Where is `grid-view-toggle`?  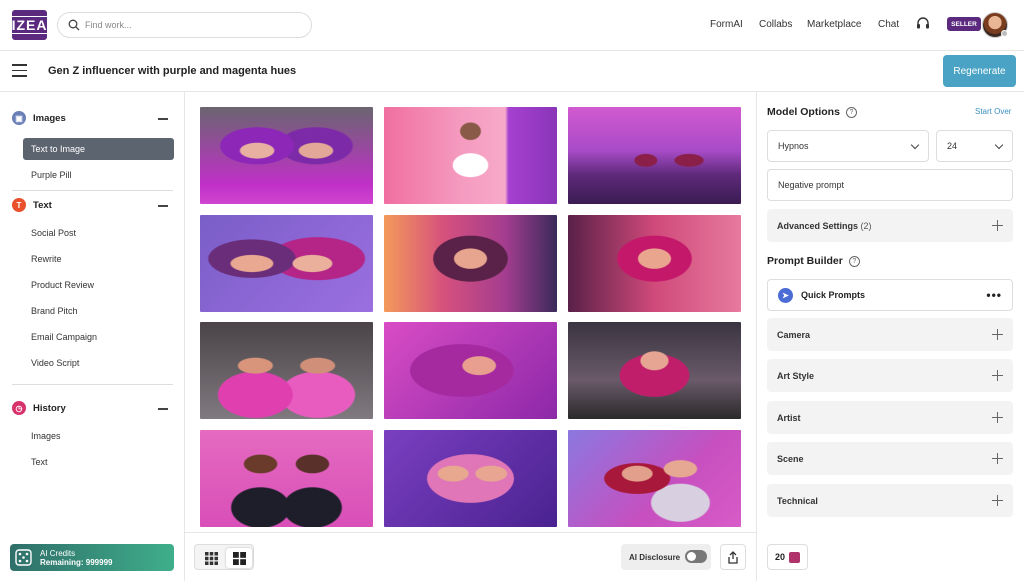
grid-view-toggle is located at coordinates (224, 557).